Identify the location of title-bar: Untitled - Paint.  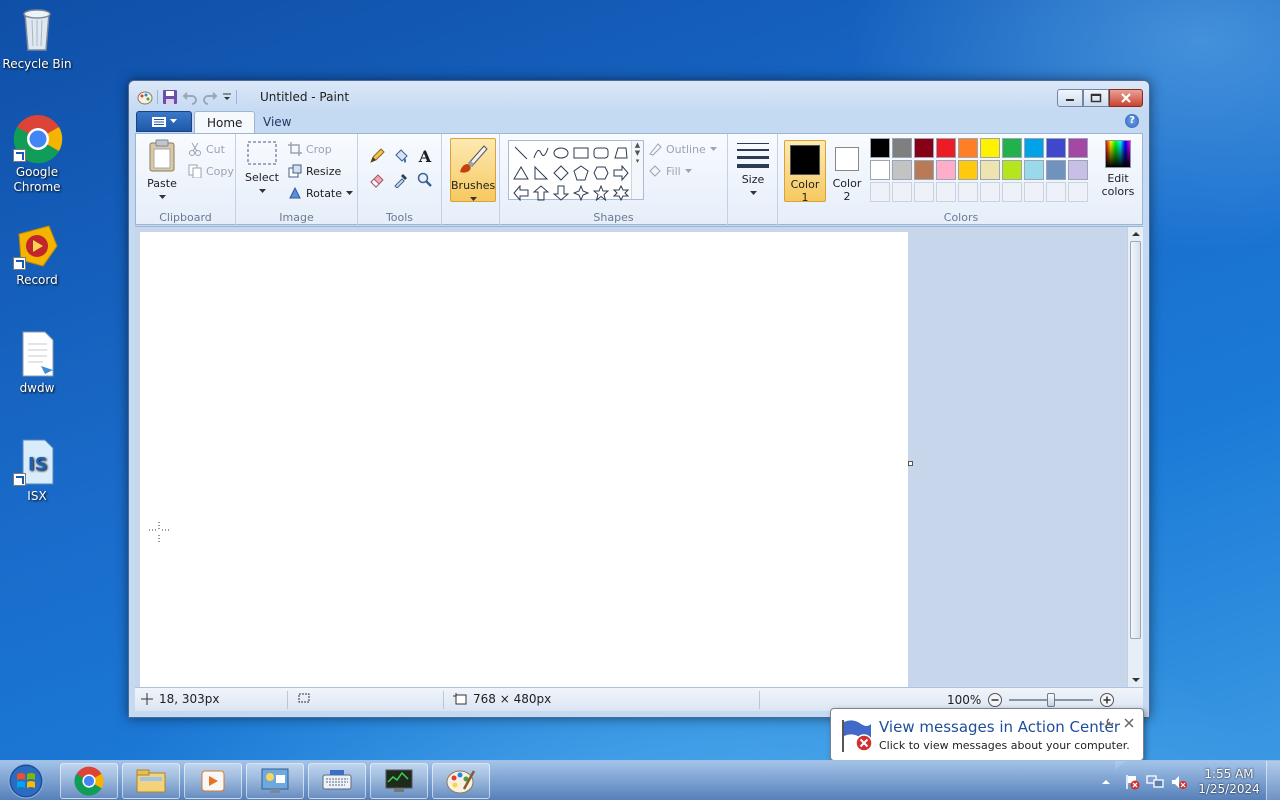
(639, 96).